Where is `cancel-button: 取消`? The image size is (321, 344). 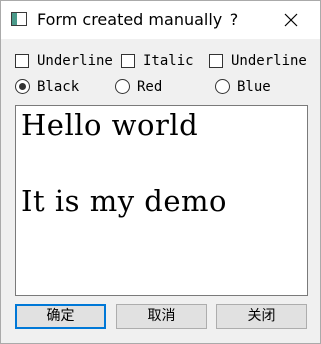
cancel-button: 取消 is located at coordinates (161, 316).